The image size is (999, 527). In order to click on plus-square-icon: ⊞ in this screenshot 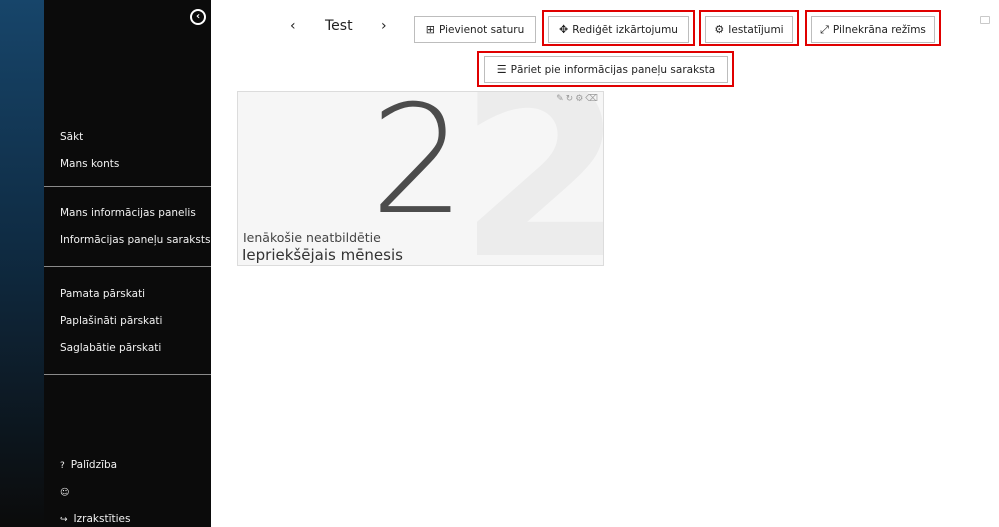, I will do `click(430, 29)`.